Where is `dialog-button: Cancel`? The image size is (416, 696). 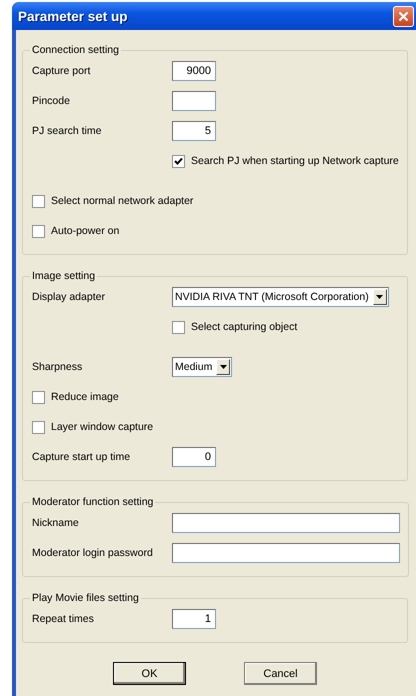 dialog-button: Cancel is located at coordinates (280, 673).